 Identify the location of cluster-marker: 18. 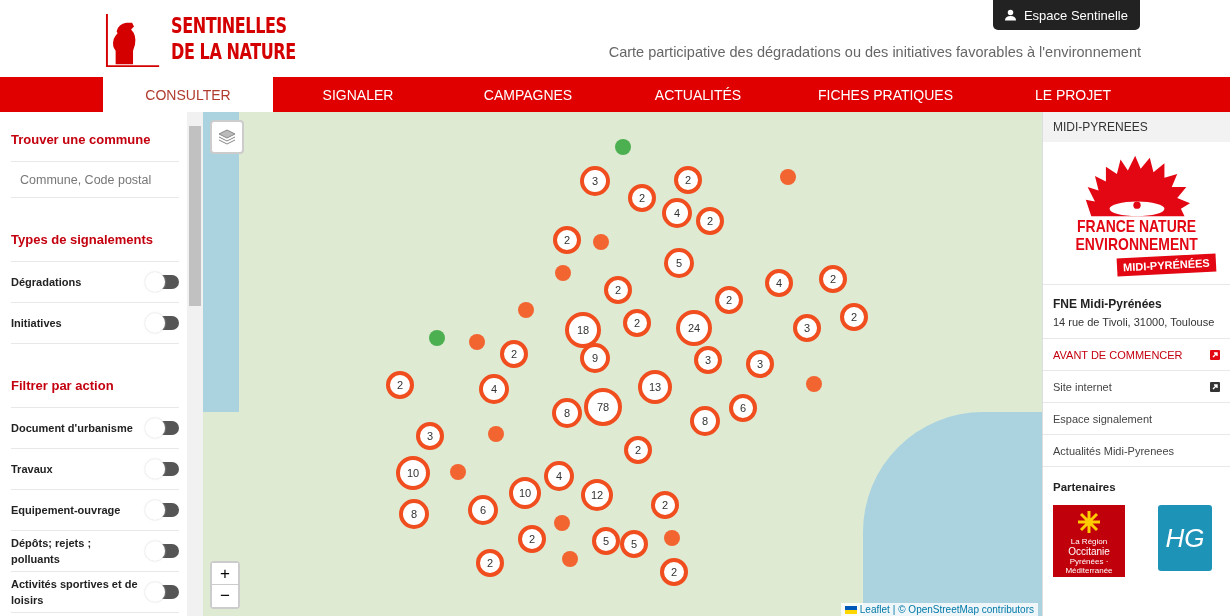
(583, 330).